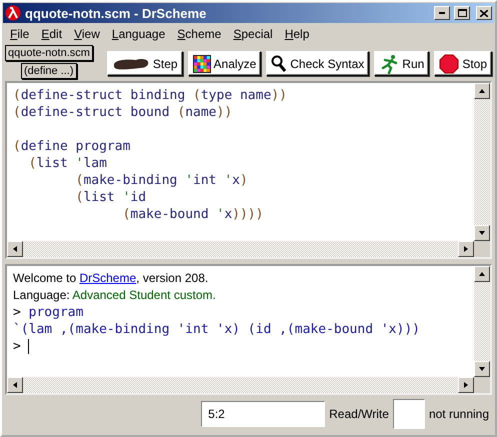  What do you see at coordinates (253, 34) in the screenshot?
I see `menu-item: Special` at bounding box center [253, 34].